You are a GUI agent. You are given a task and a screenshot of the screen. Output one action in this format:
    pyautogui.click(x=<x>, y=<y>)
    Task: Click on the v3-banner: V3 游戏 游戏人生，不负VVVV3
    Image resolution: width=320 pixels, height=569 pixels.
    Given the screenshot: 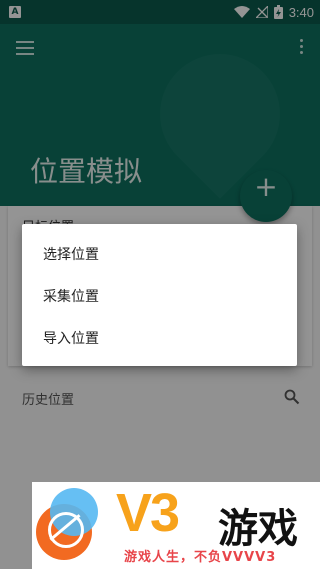 What is the action you would take?
    pyautogui.click(x=176, y=525)
    